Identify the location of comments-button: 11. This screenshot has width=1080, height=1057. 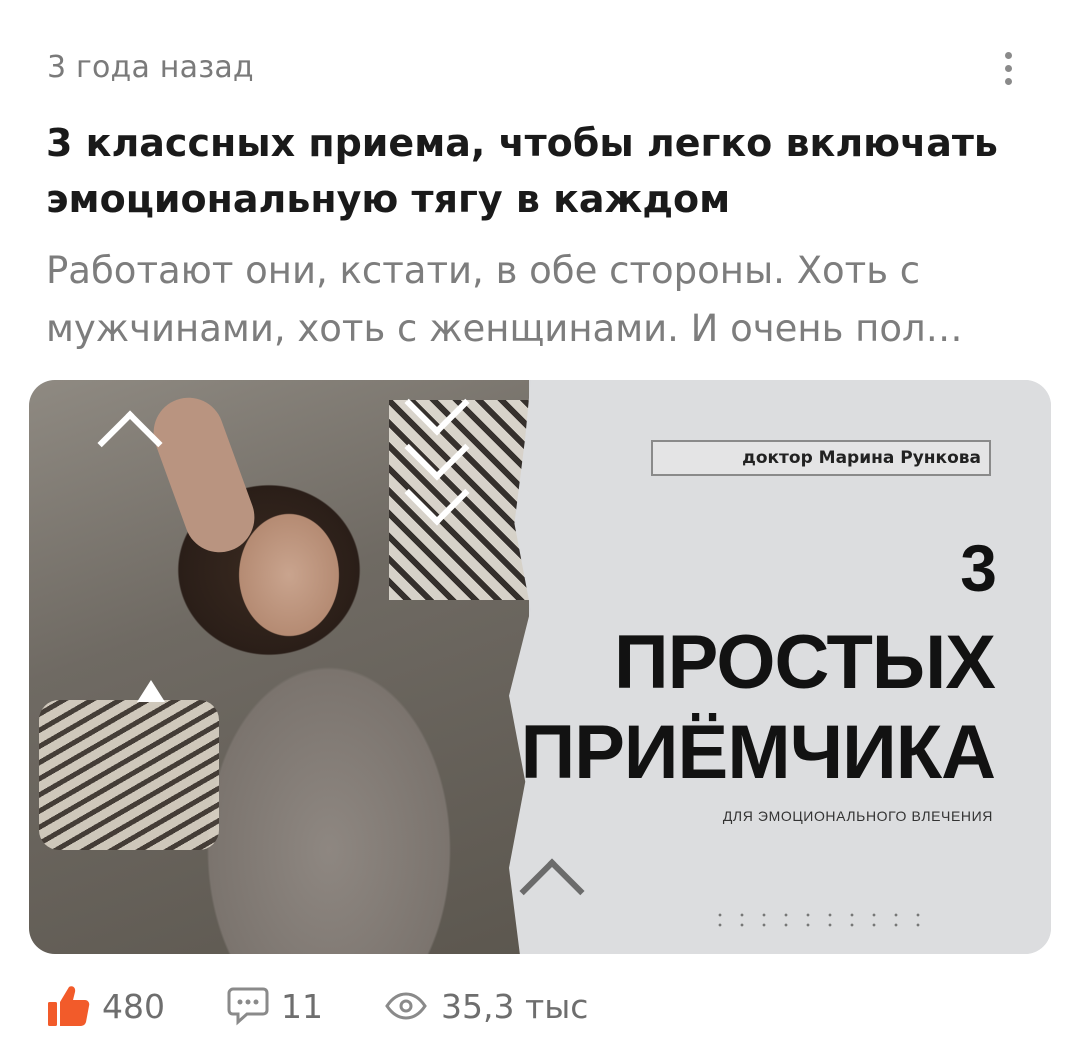
(275, 1006).